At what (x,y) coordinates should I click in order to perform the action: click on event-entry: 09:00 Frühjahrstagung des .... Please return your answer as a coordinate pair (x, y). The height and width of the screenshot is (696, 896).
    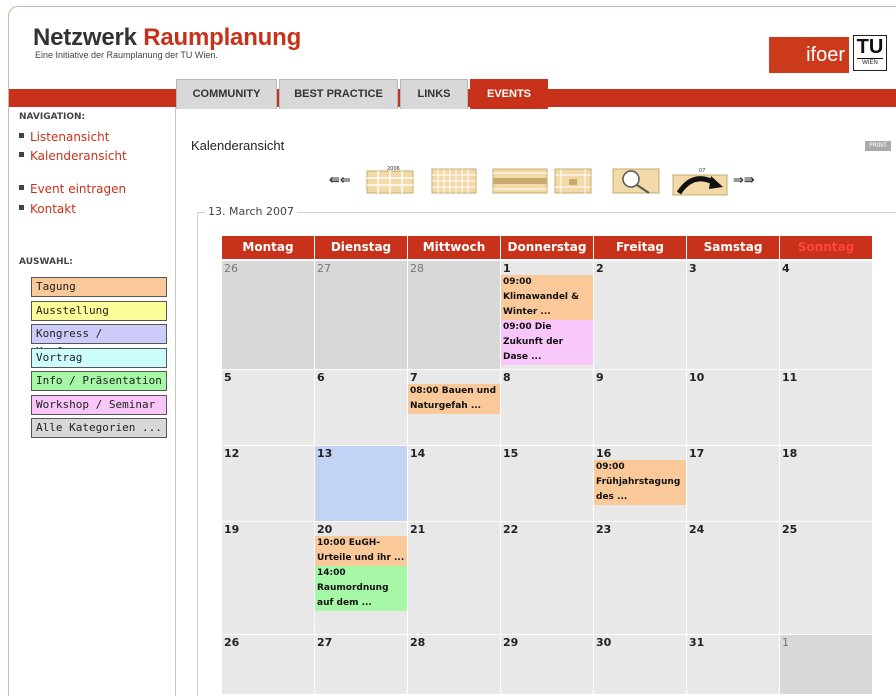
    Looking at the image, I should click on (640, 482).